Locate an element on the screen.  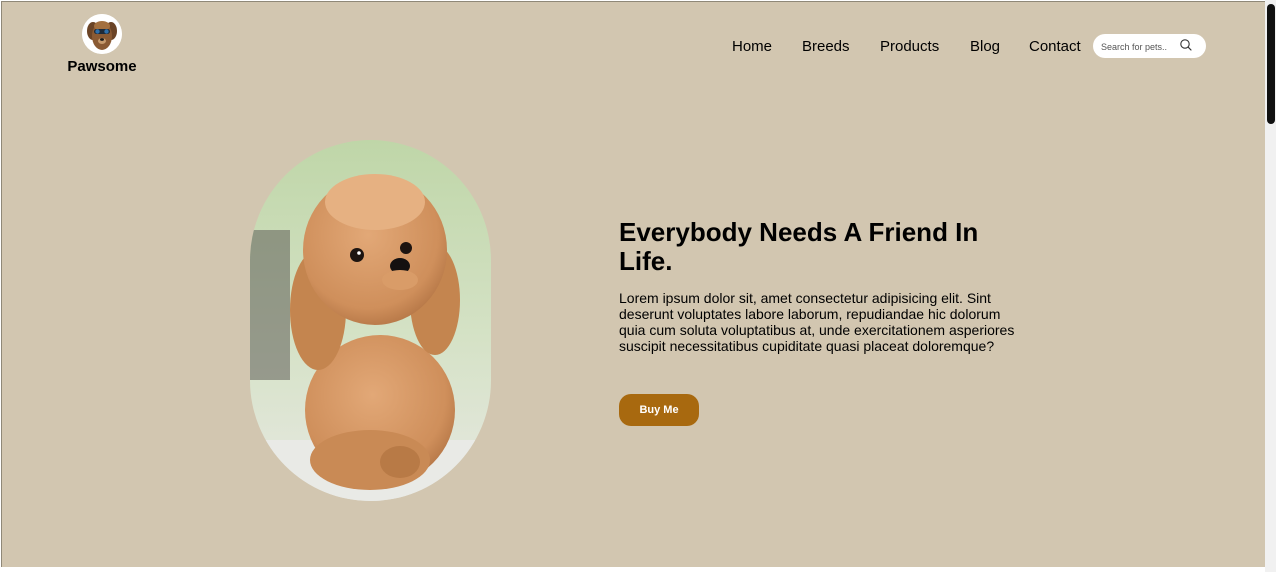
nav-contact: Contact is located at coordinates (1055, 46).